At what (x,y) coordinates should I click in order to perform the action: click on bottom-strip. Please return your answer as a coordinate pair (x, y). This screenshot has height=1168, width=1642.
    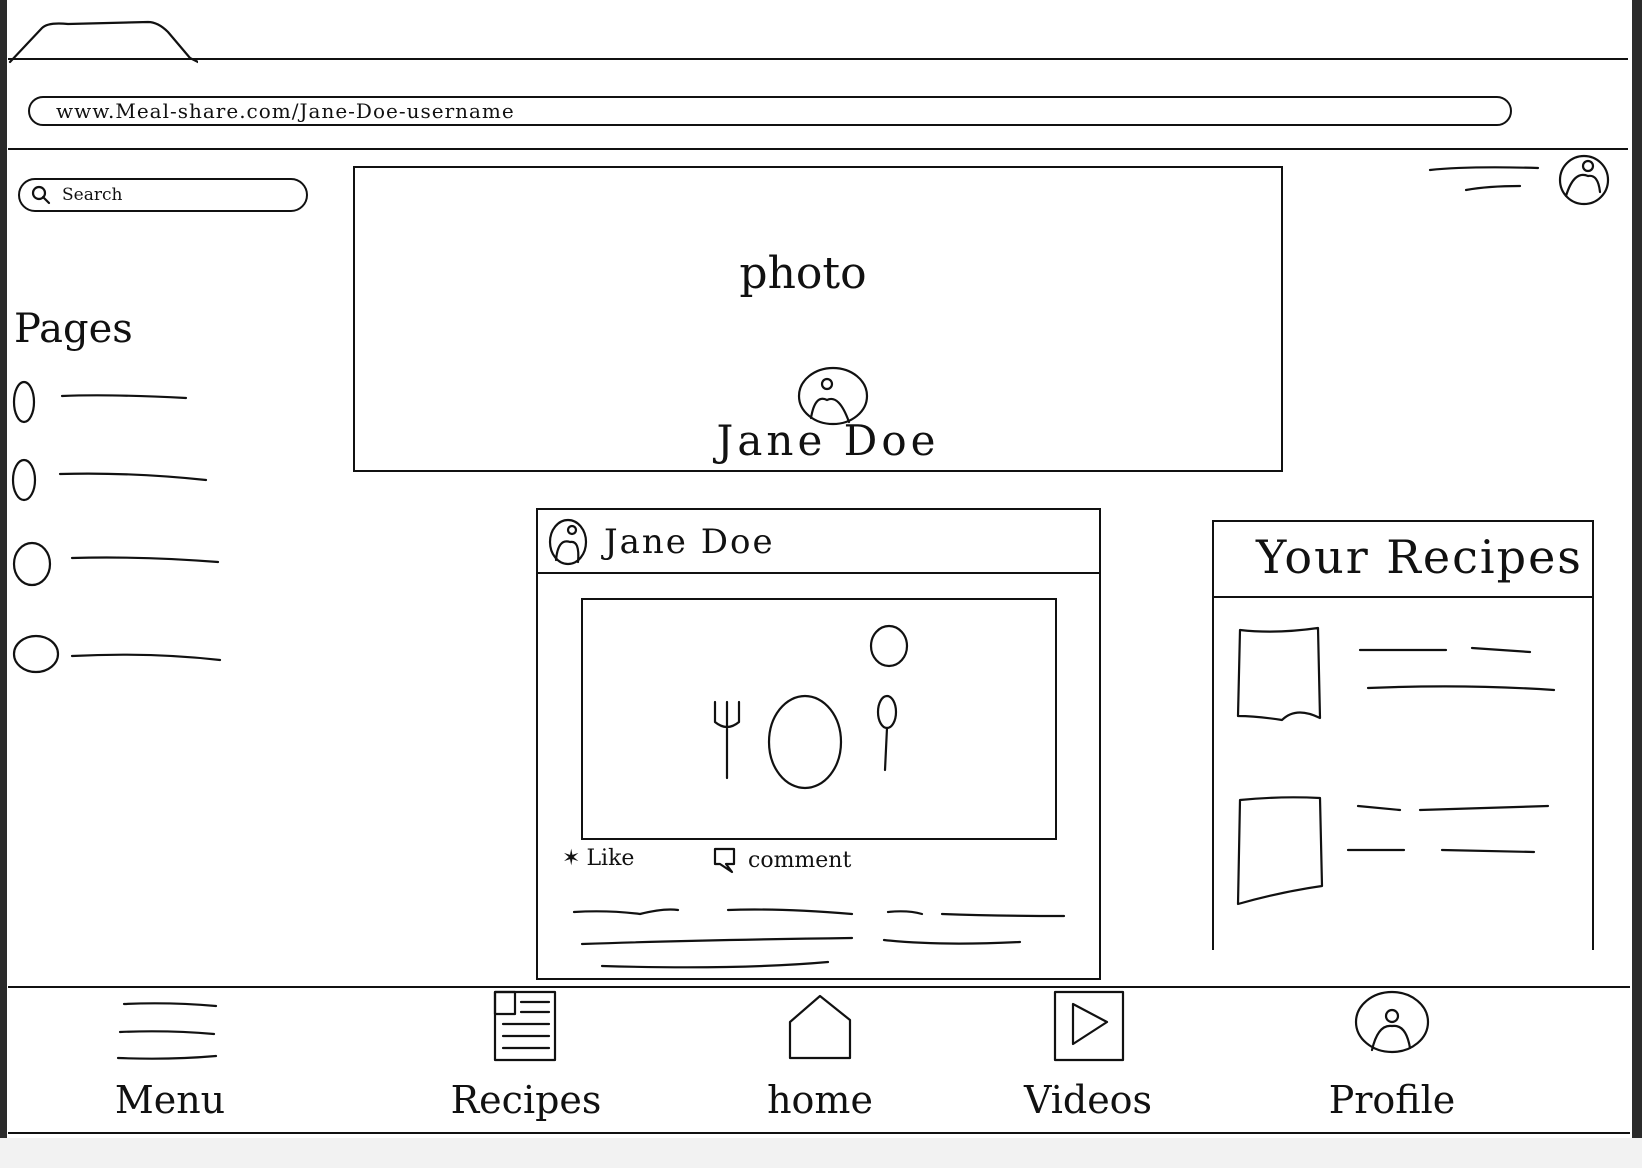
    Looking at the image, I should click on (821, 1153).